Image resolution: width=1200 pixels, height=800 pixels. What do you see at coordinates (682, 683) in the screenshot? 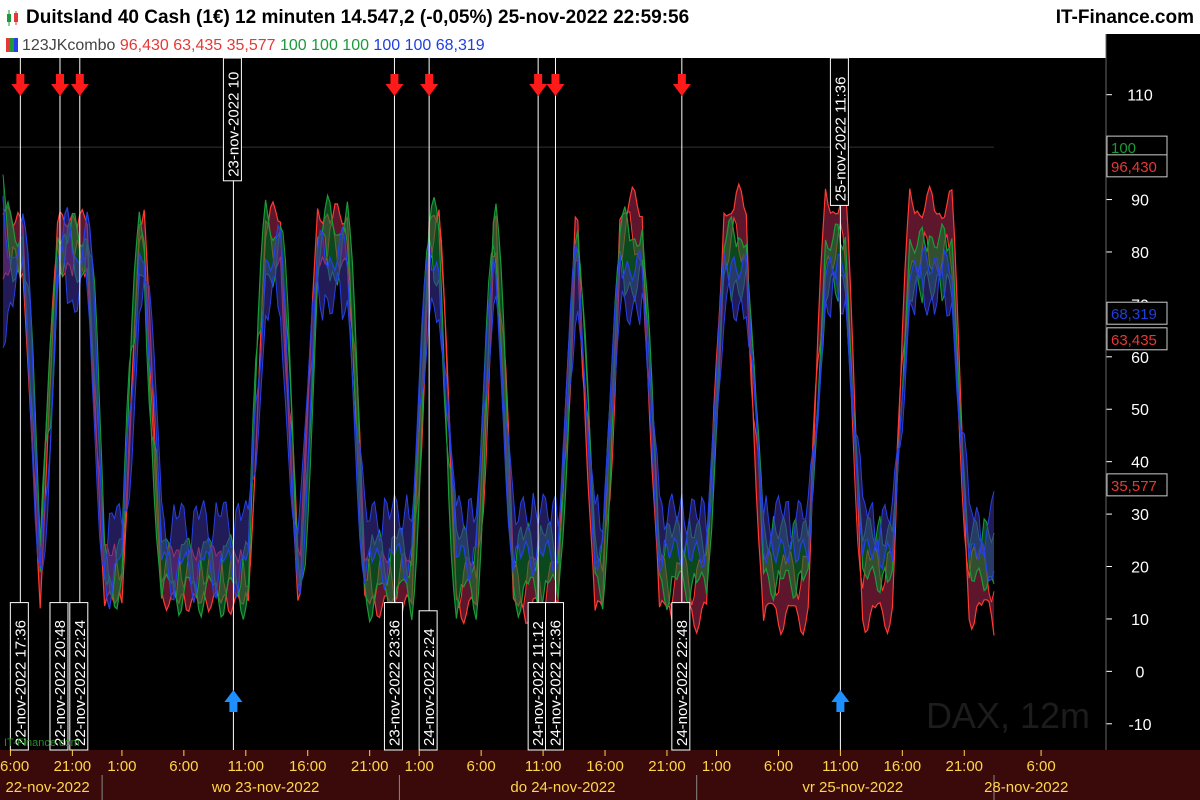
I see `signal-label-text: 24-nov-2022 22:48` at bounding box center [682, 683].